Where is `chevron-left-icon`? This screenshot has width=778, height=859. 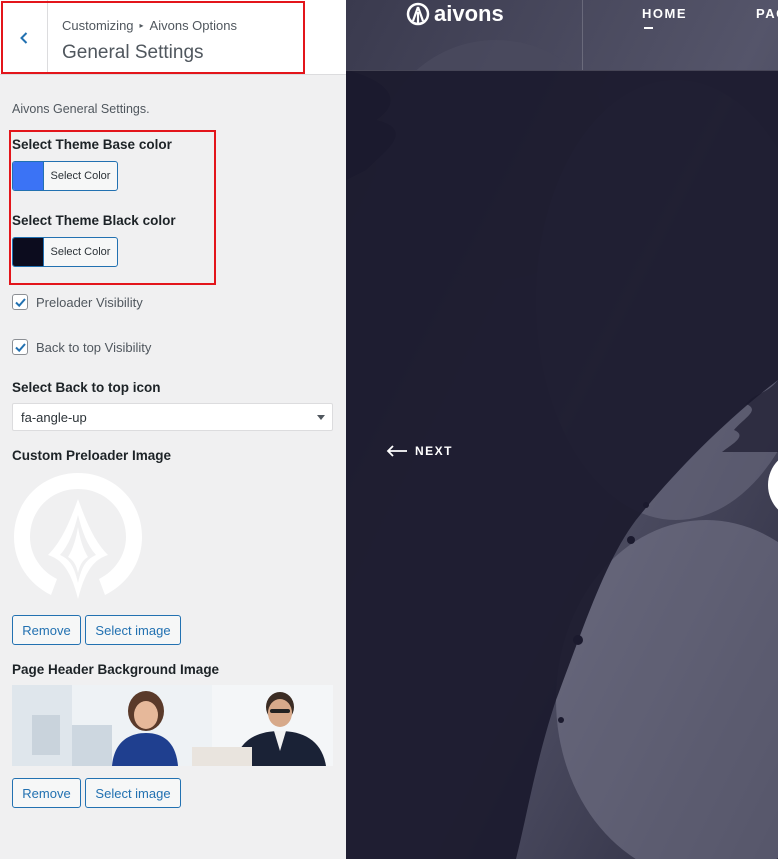
chevron-left-icon is located at coordinates (23, 37).